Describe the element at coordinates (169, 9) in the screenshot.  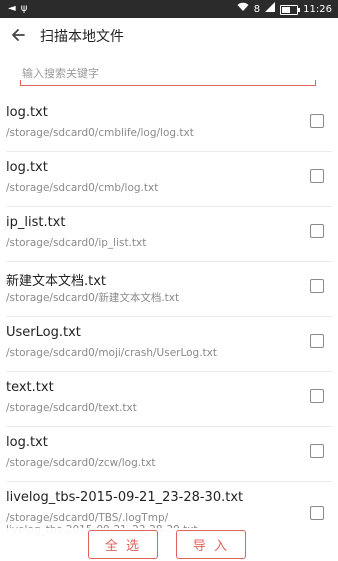
I see `status-bar: ◄ ψ 8 11:26` at that location.